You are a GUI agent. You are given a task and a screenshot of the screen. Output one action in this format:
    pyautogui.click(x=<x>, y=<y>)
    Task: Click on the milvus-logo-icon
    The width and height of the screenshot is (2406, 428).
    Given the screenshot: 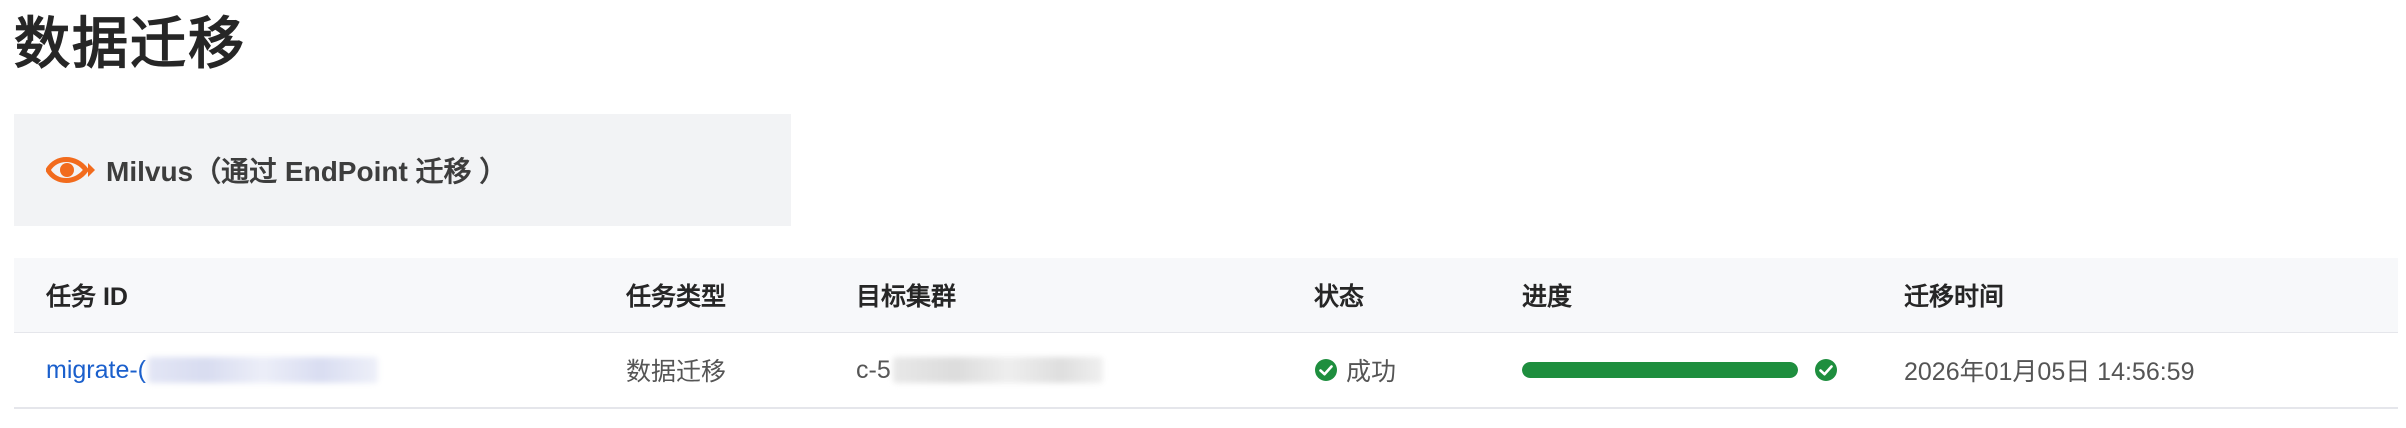 What is the action you would take?
    pyautogui.click(x=70, y=170)
    